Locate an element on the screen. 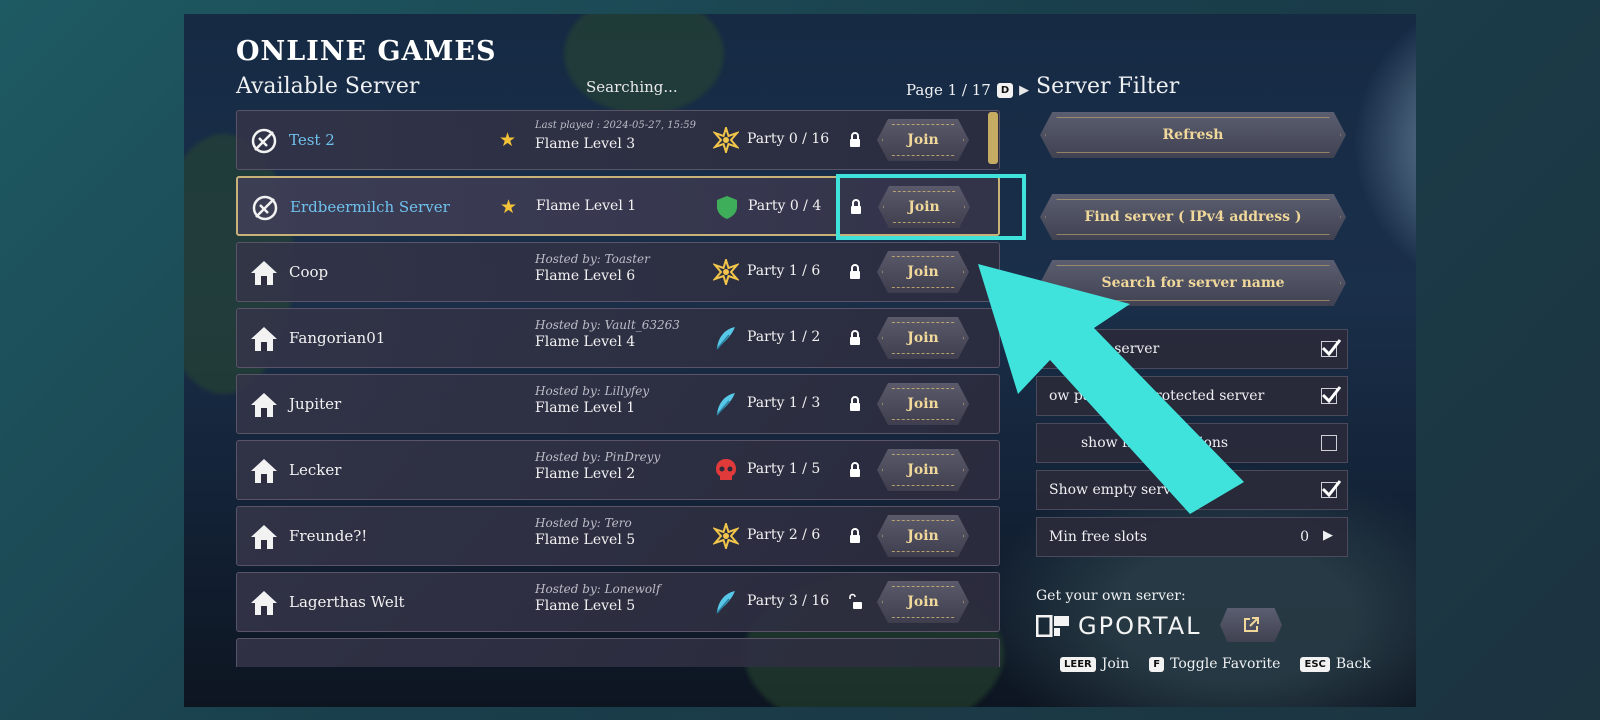 The width and height of the screenshot is (1600, 720). hint-label: Toggle Favorite is located at coordinates (1225, 664).